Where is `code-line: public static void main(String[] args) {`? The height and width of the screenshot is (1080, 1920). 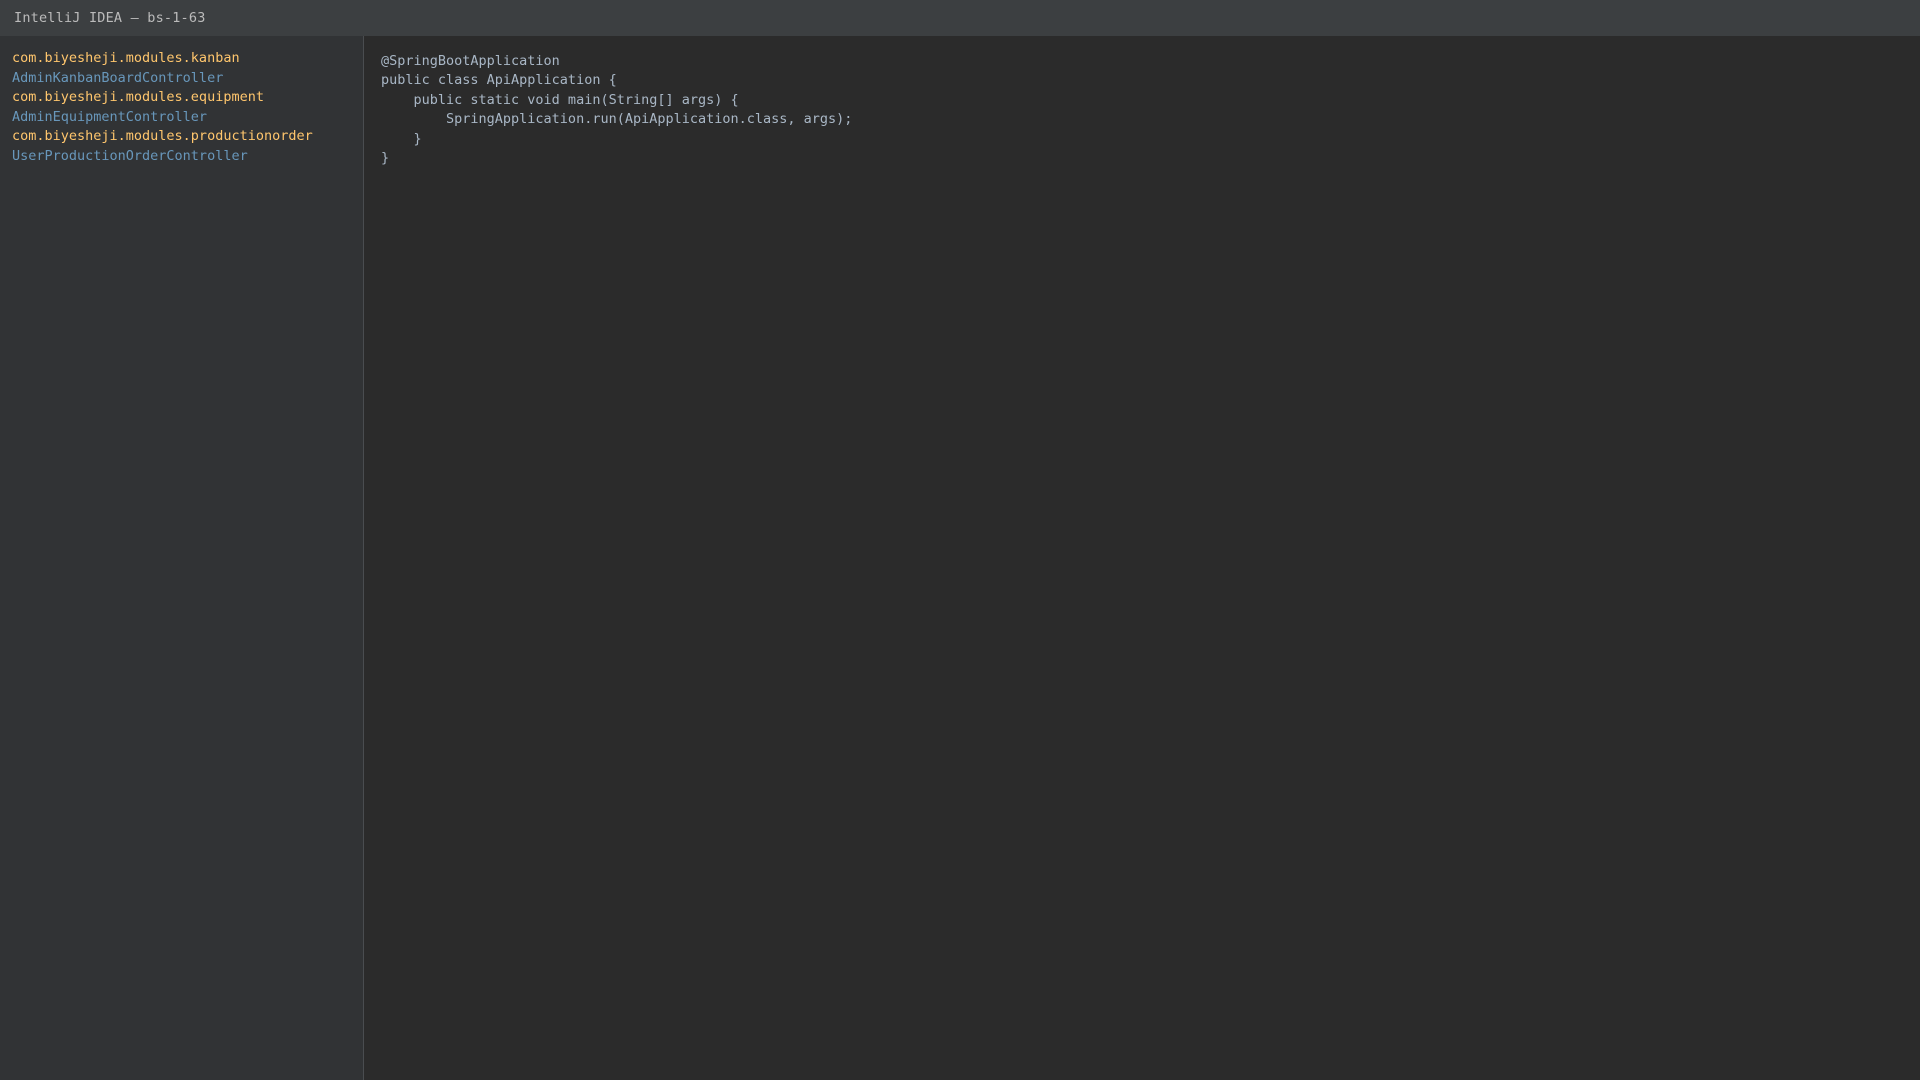
code-line: public static void main(String[] args) { is located at coordinates (560, 99).